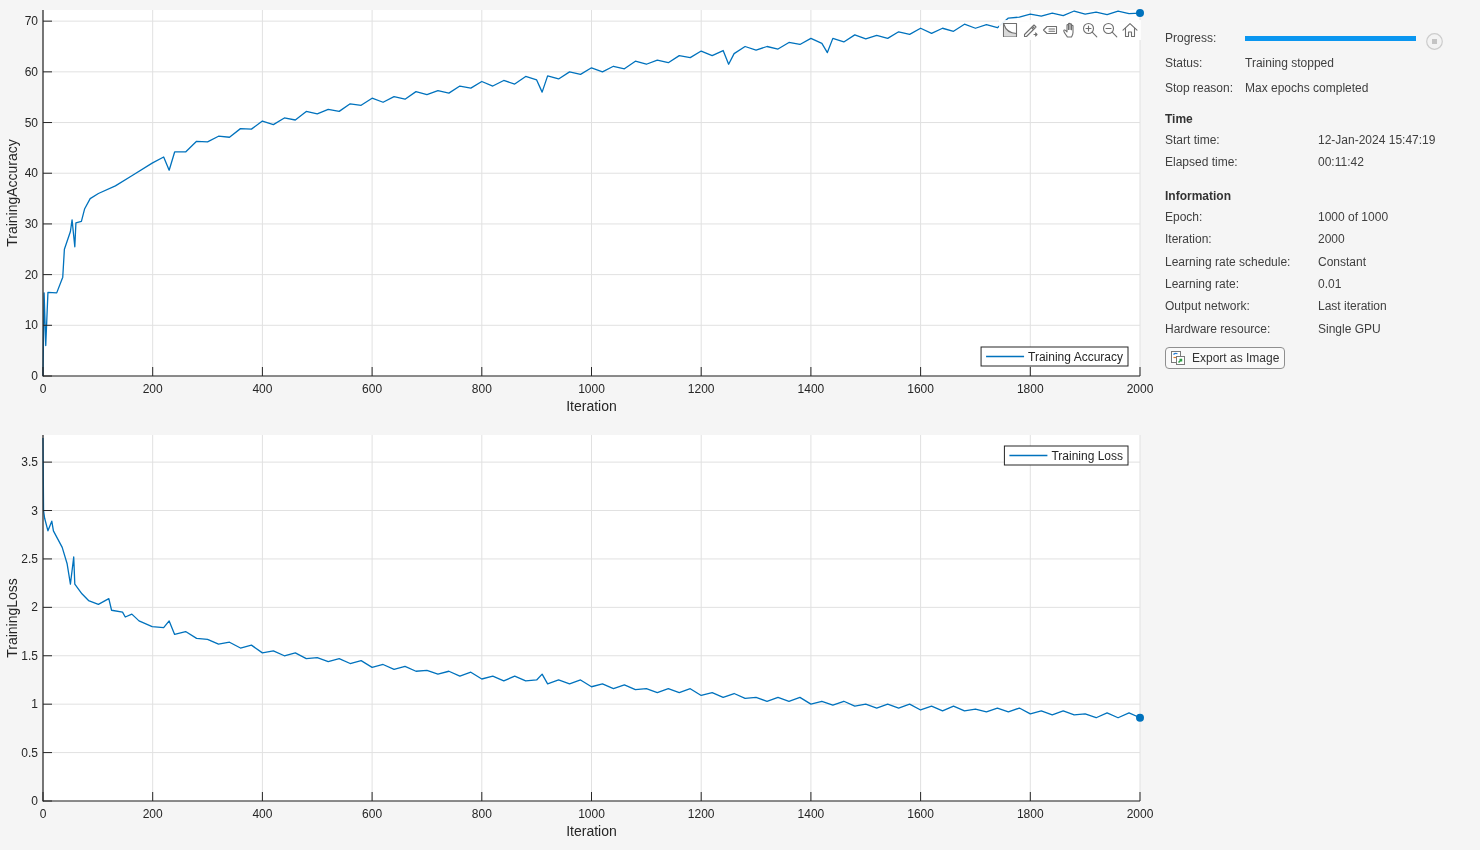  I want to click on export-button: Export as Image, so click(1225, 358).